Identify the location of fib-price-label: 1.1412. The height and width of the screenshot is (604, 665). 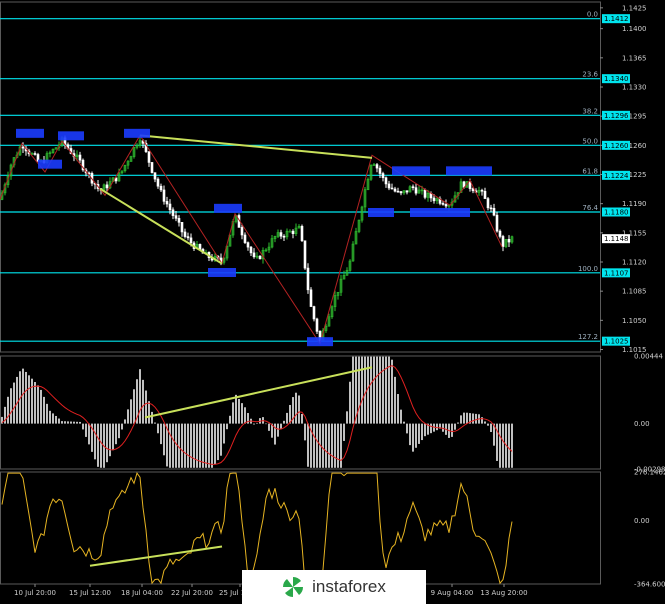
(616, 19).